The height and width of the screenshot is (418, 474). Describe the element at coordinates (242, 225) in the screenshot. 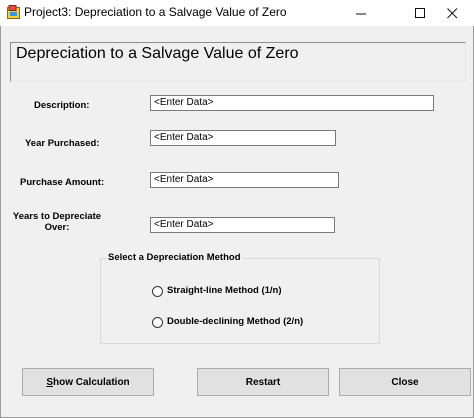

I see `years-to-depreciate-input` at that location.